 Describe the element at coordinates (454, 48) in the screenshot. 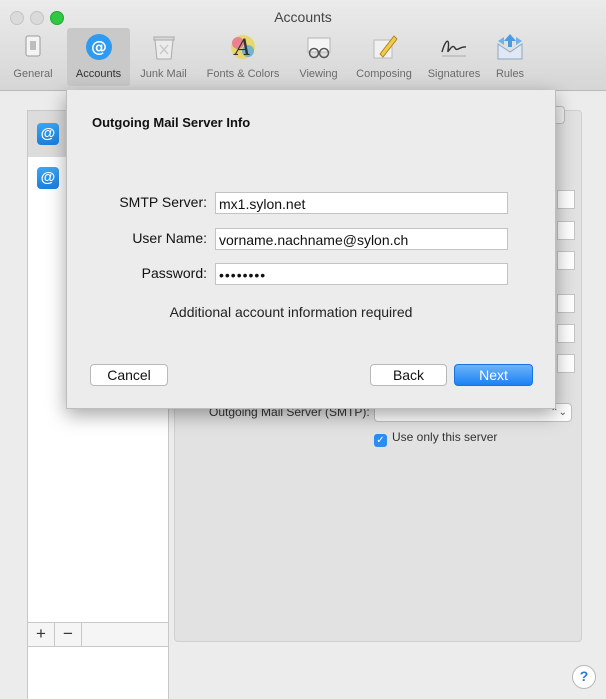

I see `signature-icon` at that location.